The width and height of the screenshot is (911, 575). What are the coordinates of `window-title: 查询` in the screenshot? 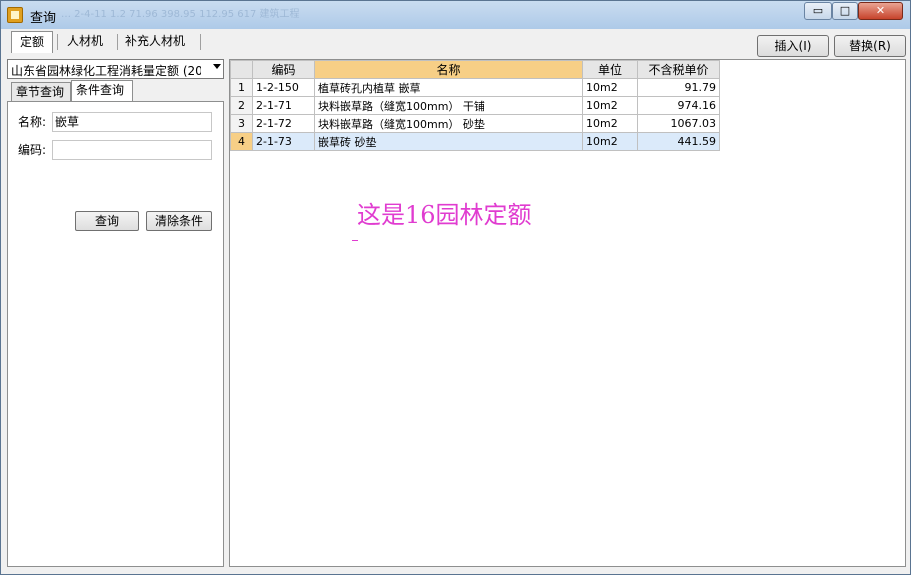 It's located at (43, 18).